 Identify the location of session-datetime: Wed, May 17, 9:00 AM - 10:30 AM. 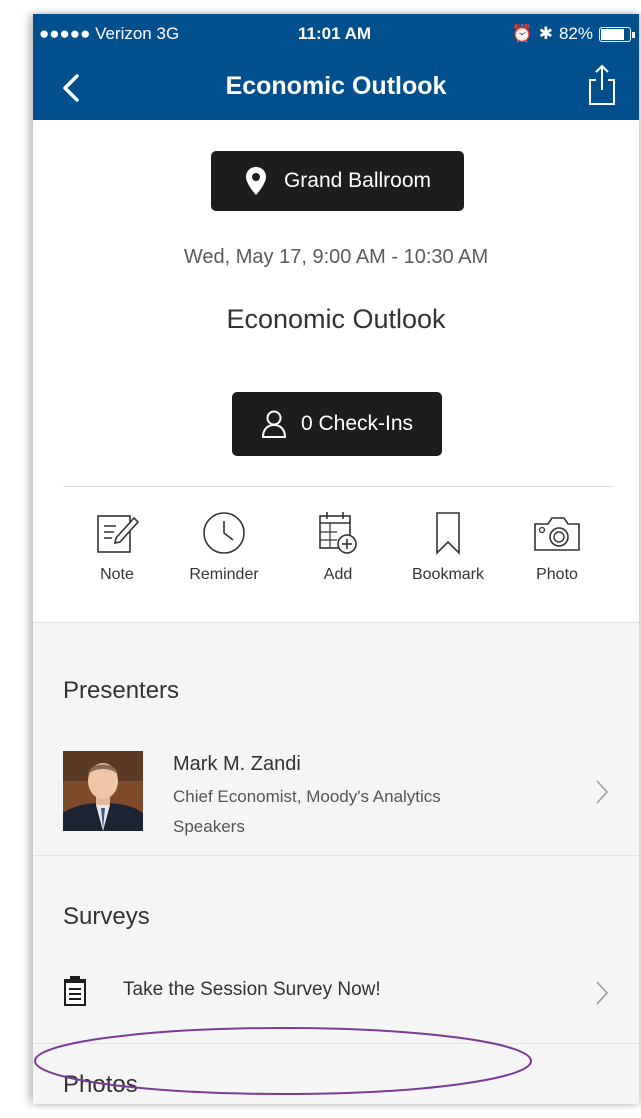
(336, 257).